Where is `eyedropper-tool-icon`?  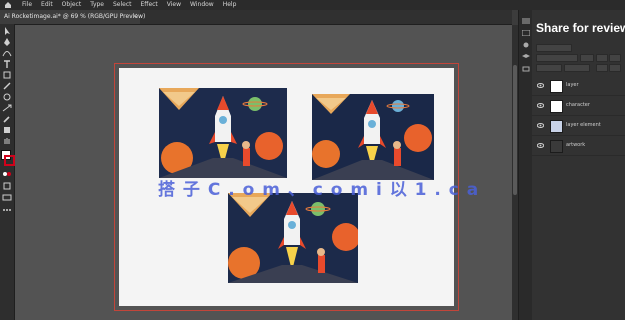
eyedropper-tool-icon is located at coordinates (7, 119).